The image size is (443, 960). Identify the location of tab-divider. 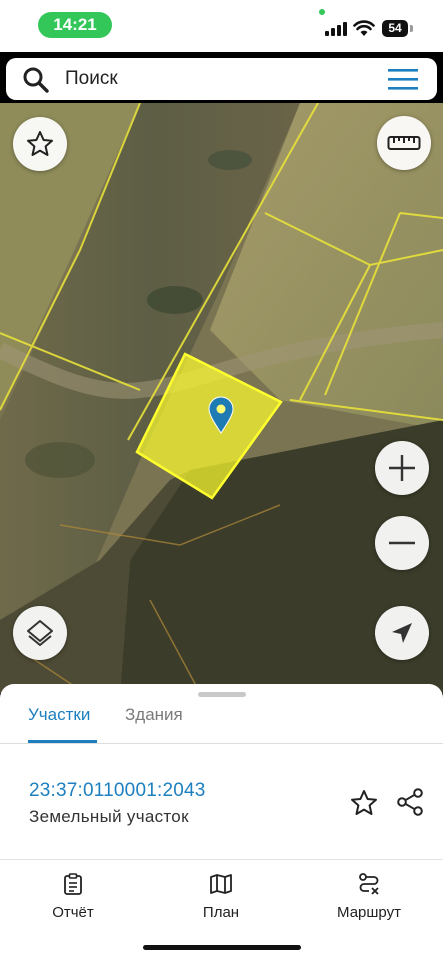
(221, 743).